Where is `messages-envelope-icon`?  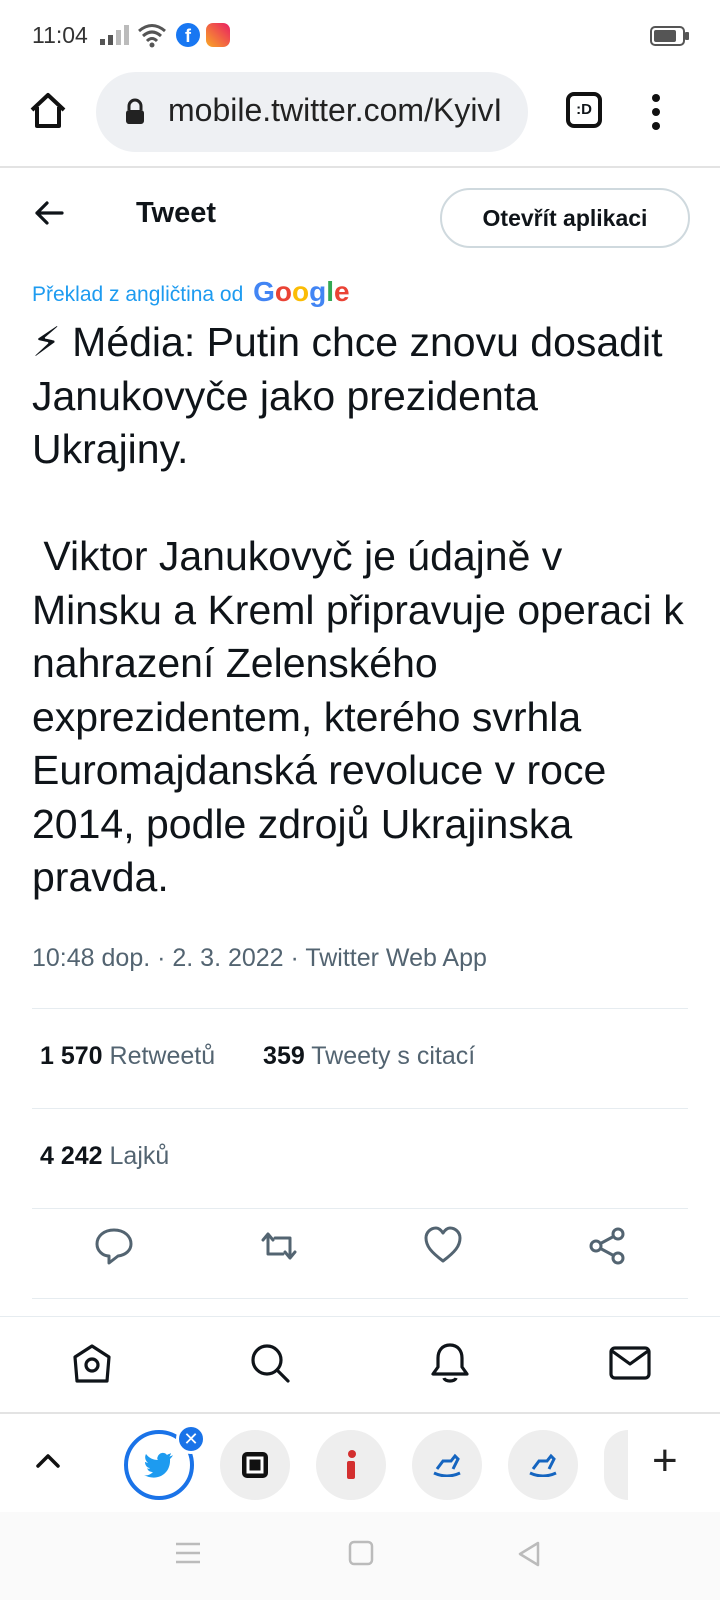
messages-envelope-icon is located at coordinates (630, 1365).